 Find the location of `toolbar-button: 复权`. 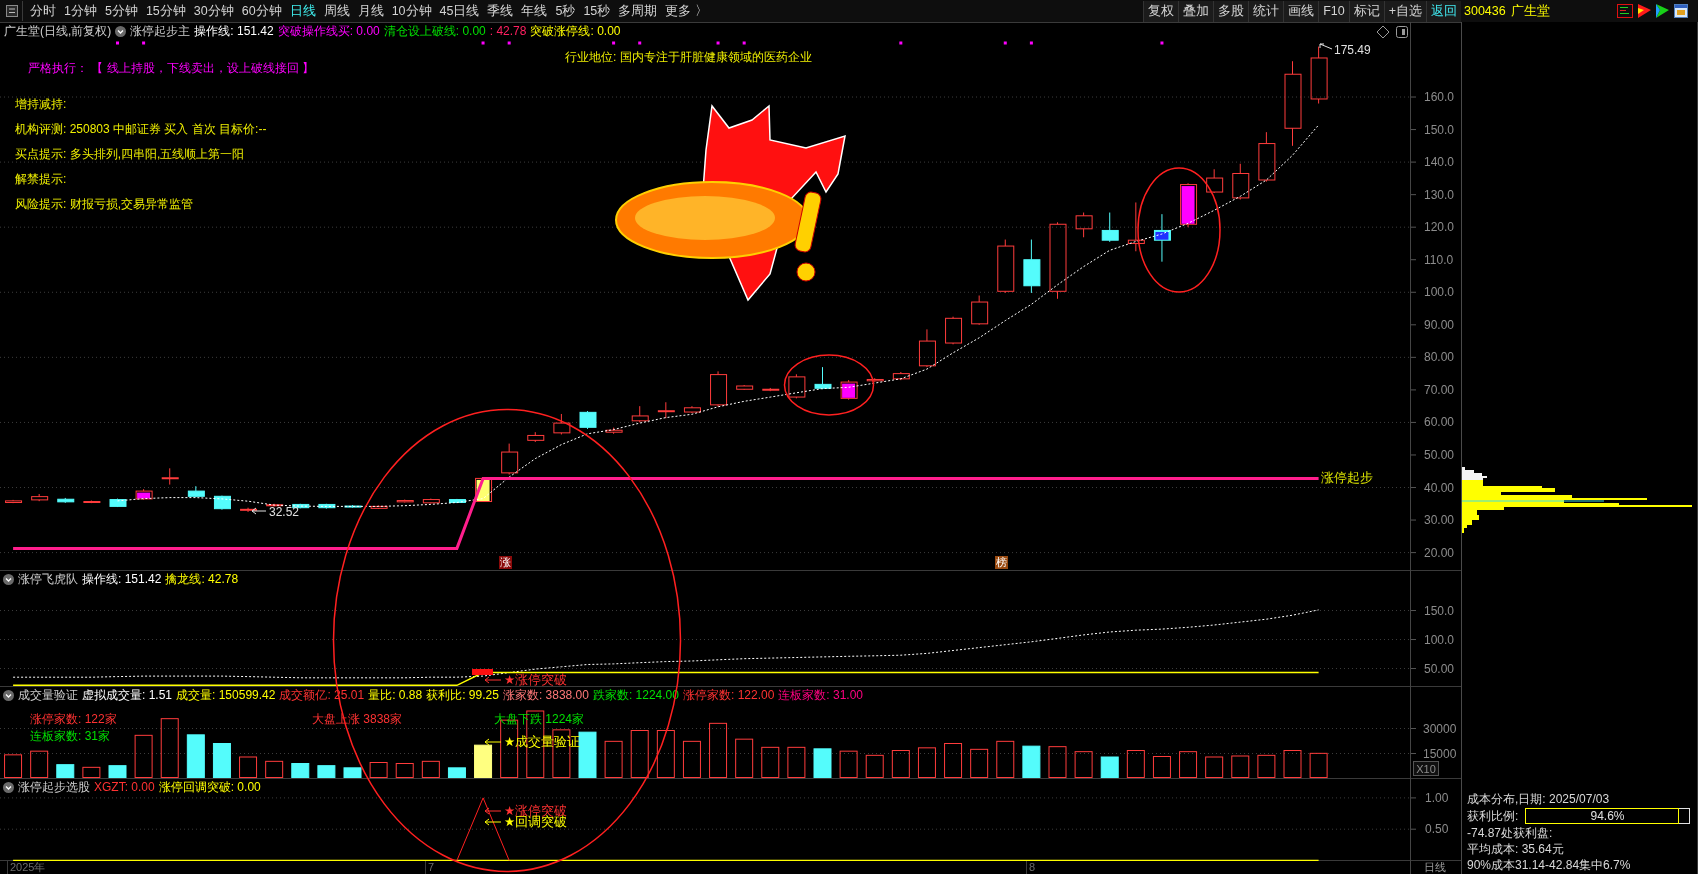

toolbar-button: 复权 is located at coordinates (1161, 11).